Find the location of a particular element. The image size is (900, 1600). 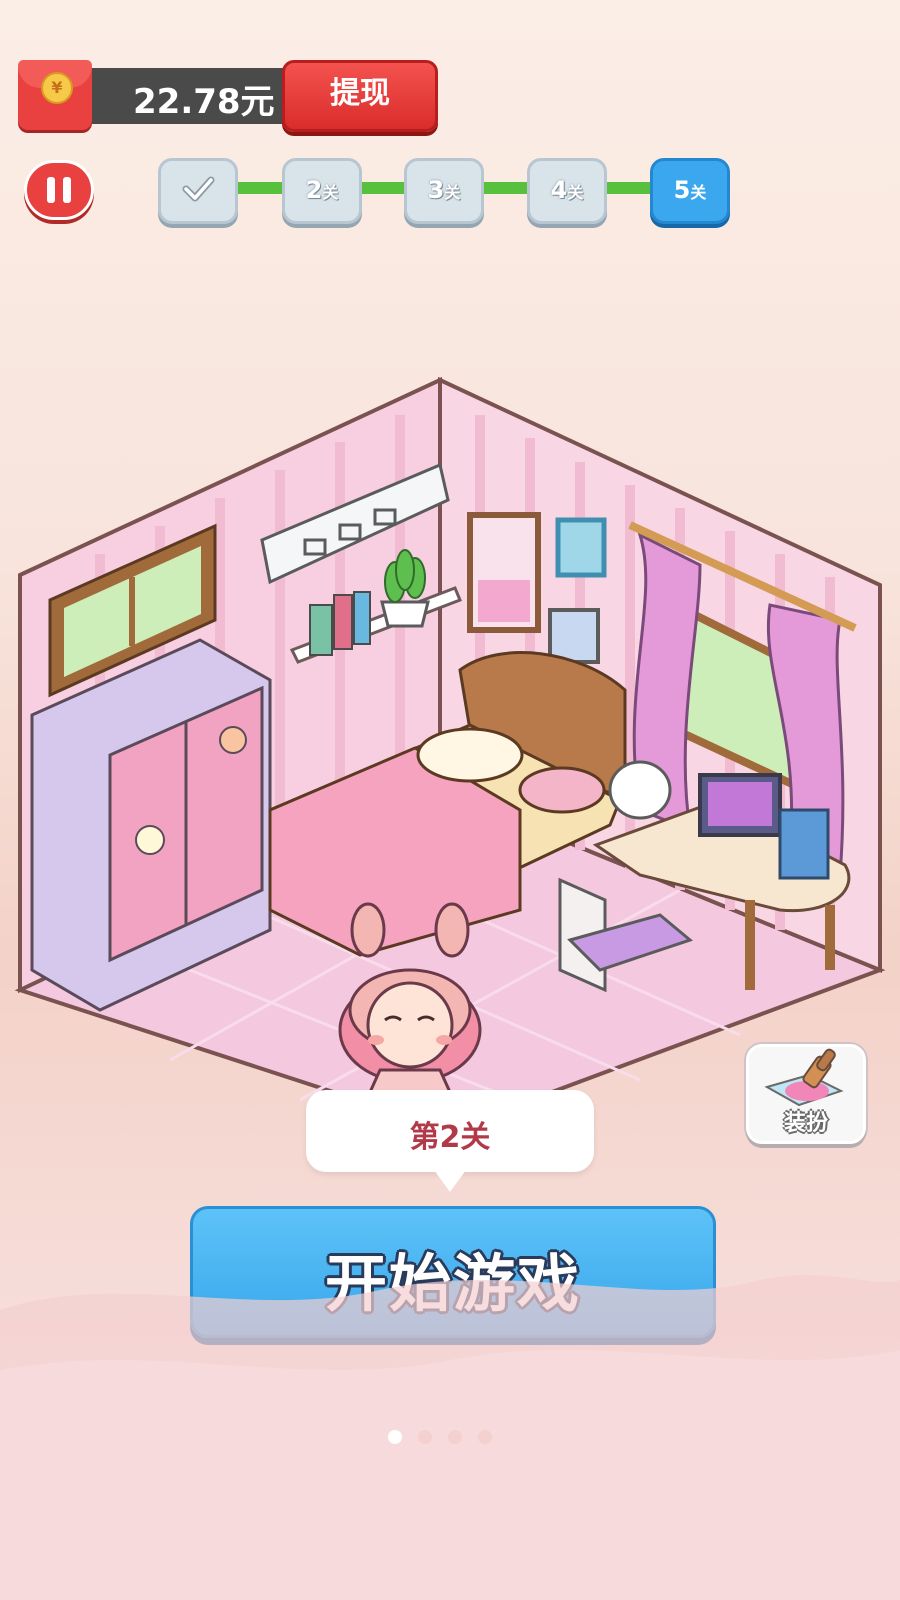

dress-up-button: 装扮 is located at coordinates (806, 1094).